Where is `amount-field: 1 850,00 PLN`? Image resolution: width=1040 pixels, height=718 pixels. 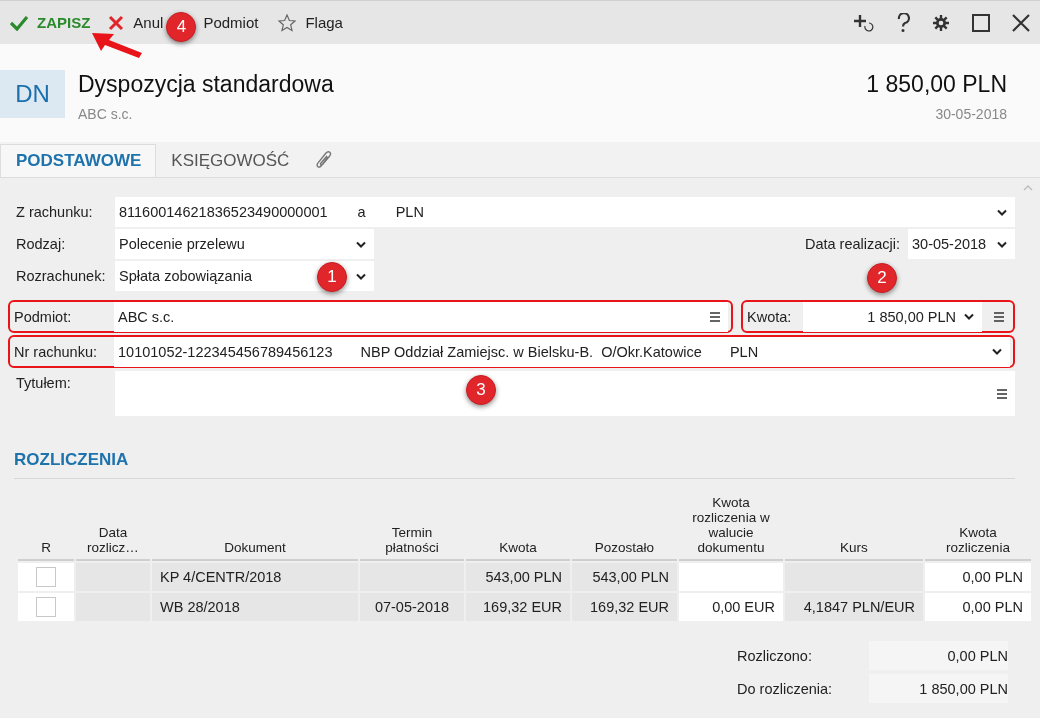
amount-field: 1 850,00 PLN is located at coordinates (892, 316).